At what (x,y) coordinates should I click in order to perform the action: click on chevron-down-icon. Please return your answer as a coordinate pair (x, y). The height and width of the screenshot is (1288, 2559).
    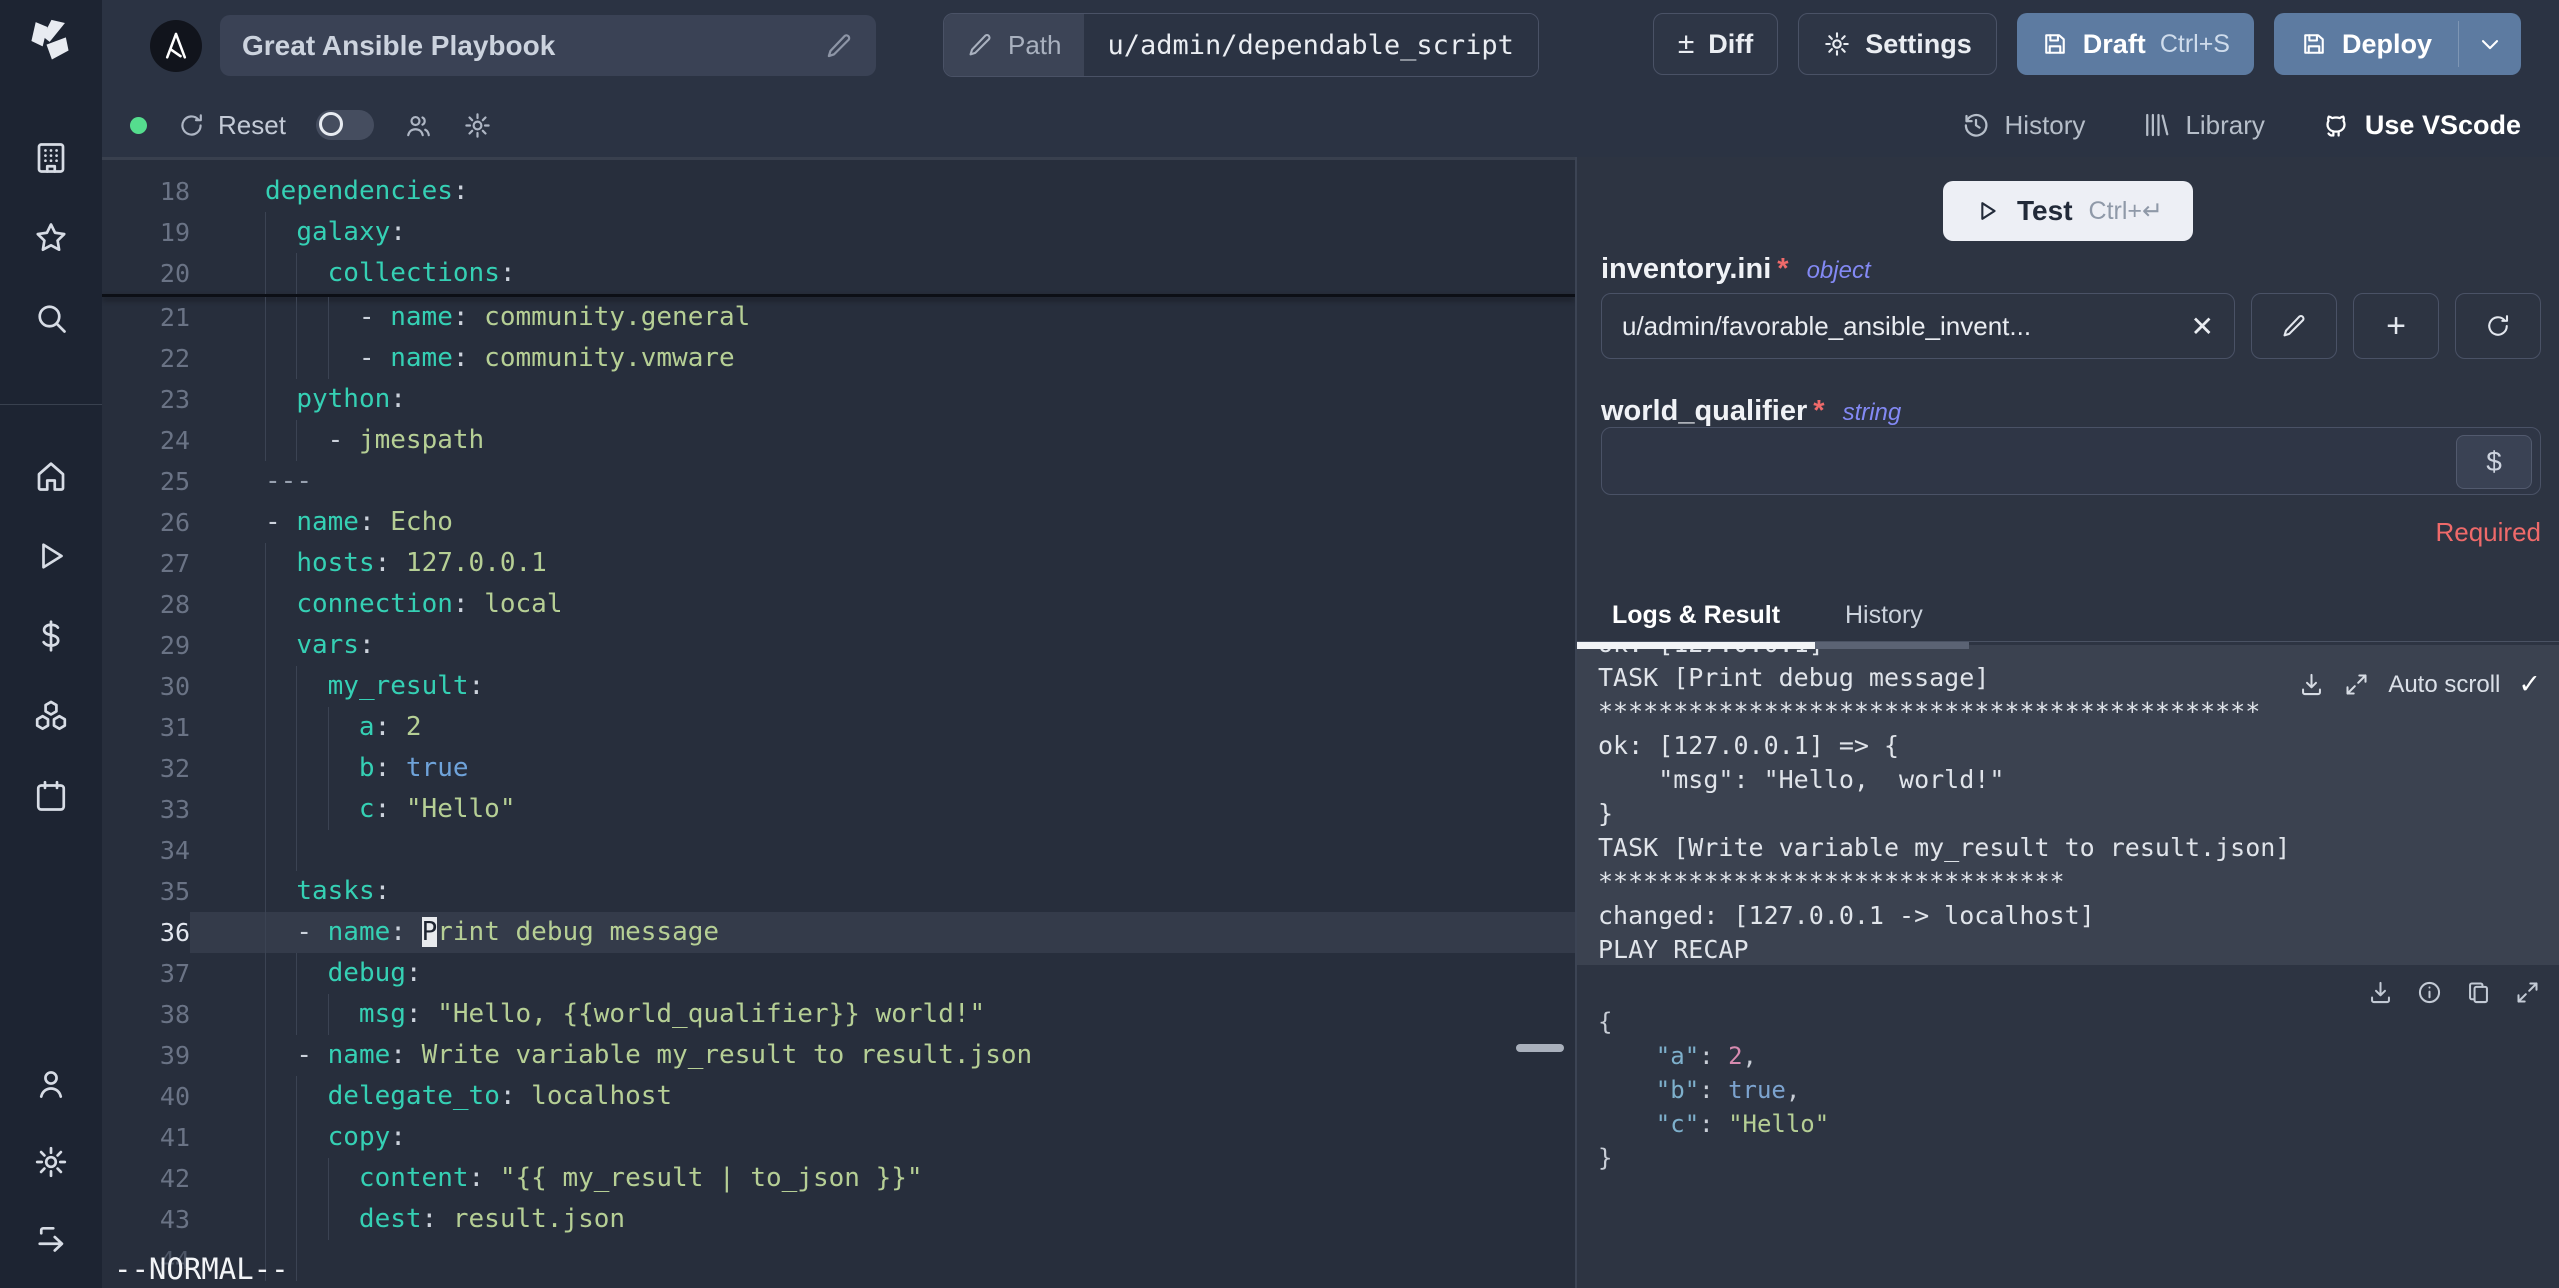
    Looking at the image, I should click on (2490, 44).